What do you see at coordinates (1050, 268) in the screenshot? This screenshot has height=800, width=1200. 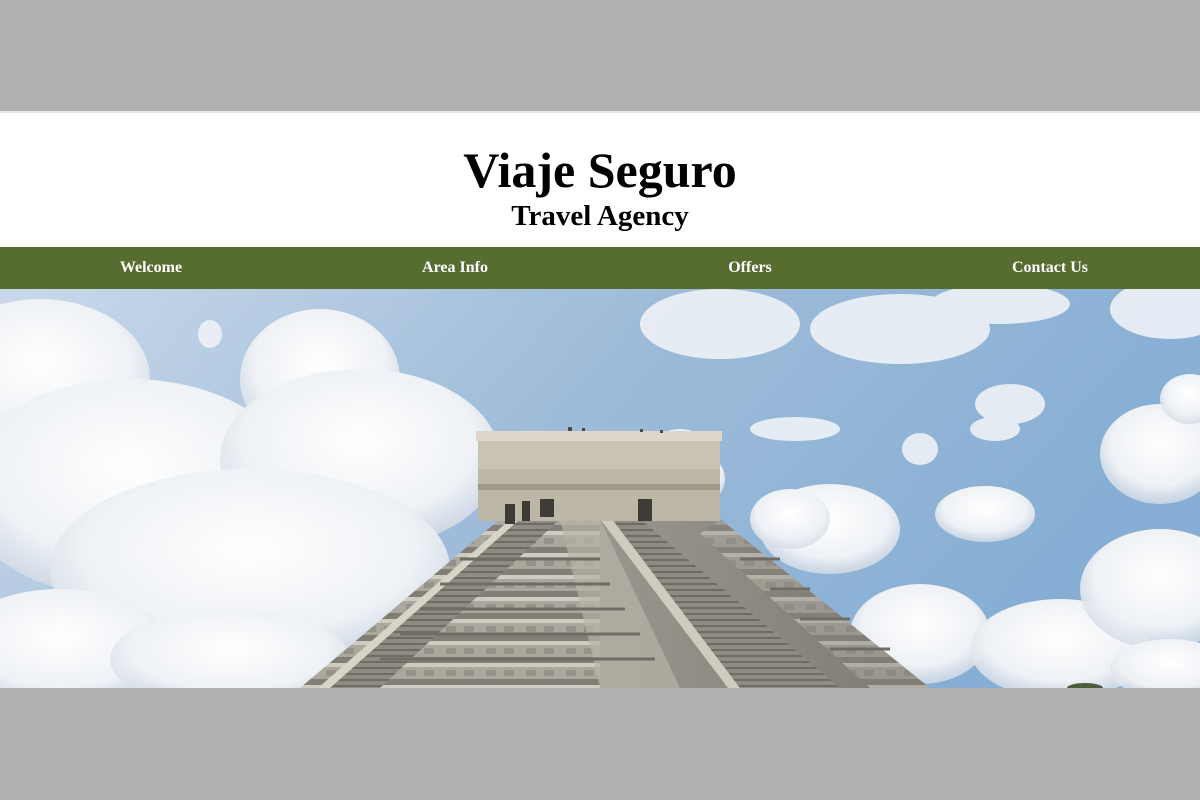 I see `nav-link-contact-us: Contact Us` at bounding box center [1050, 268].